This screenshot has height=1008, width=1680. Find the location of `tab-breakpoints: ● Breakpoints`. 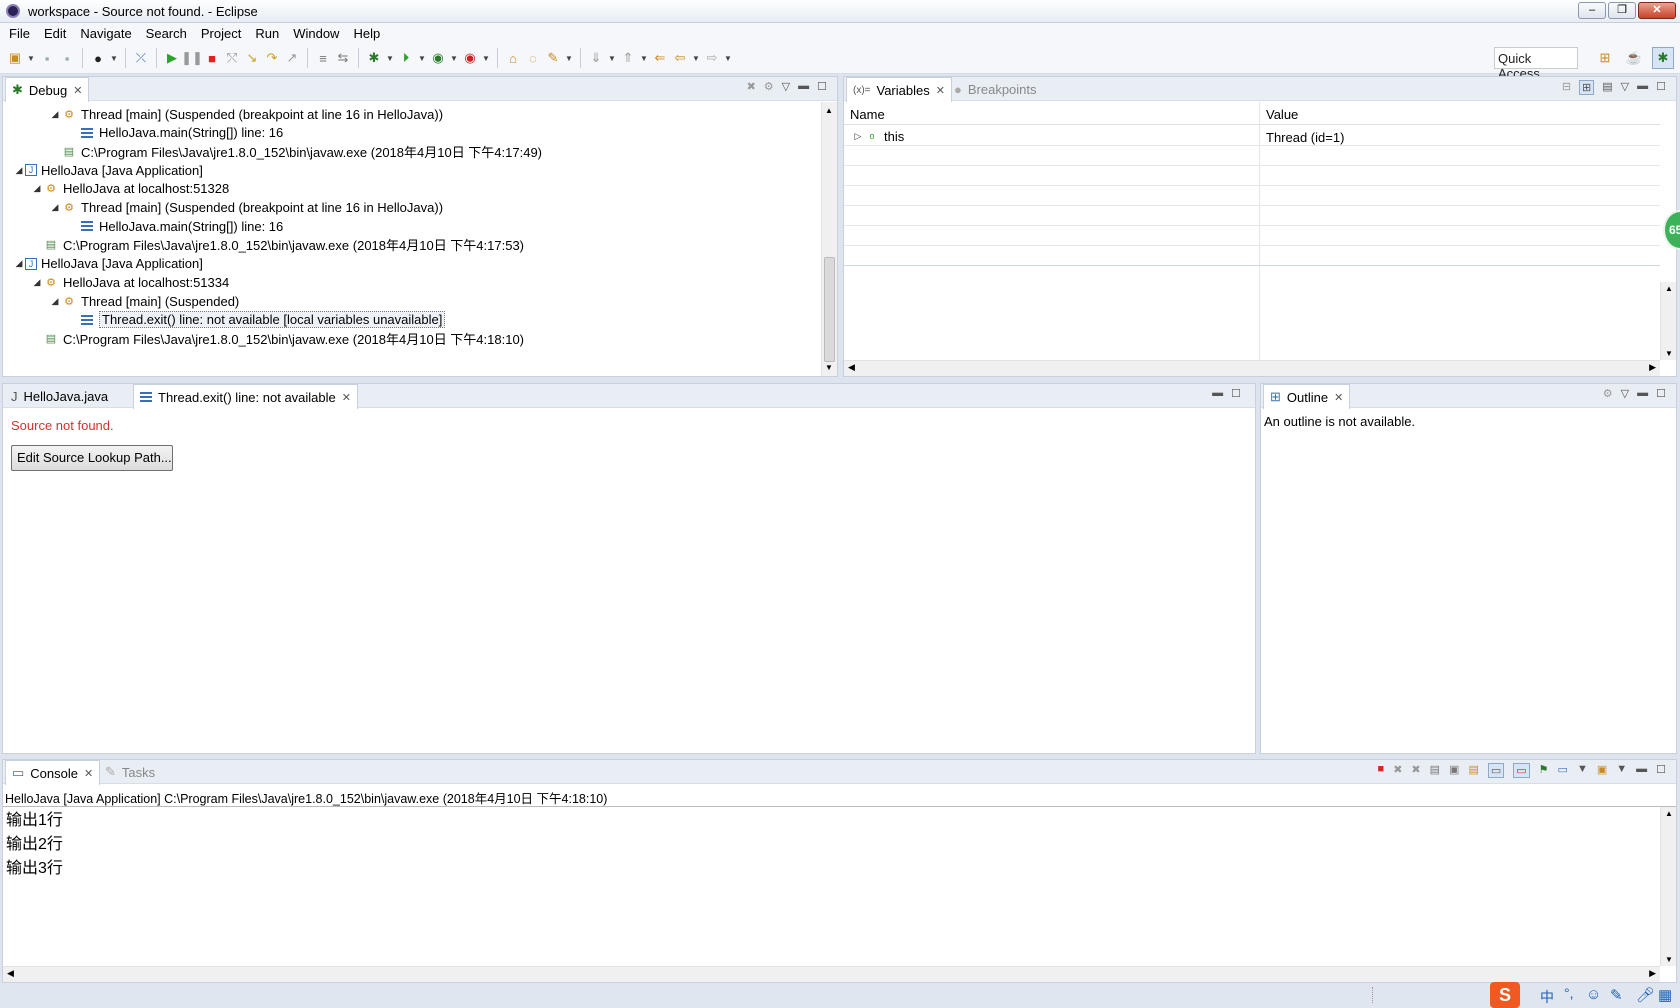

tab-breakpoints: ● Breakpoints is located at coordinates (995, 89).